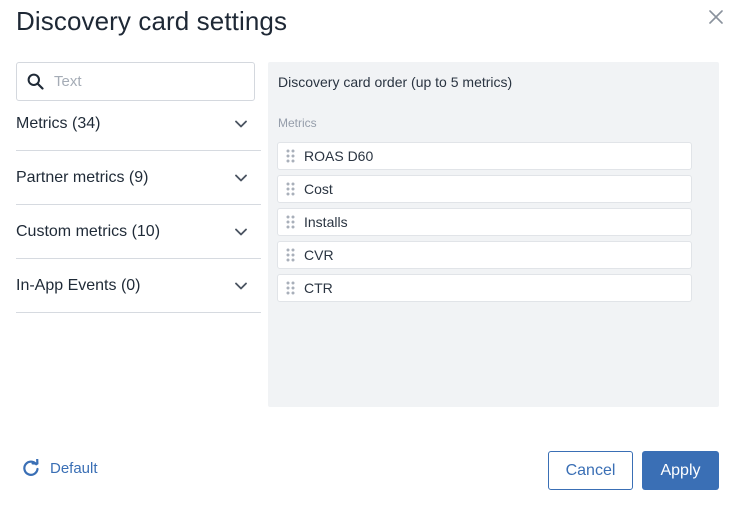 Image resolution: width=738 pixels, height=505 pixels. What do you see at coordinates (31, 467) in the screenshot?
I see `reset-icon` at bounding box center [31, 467].